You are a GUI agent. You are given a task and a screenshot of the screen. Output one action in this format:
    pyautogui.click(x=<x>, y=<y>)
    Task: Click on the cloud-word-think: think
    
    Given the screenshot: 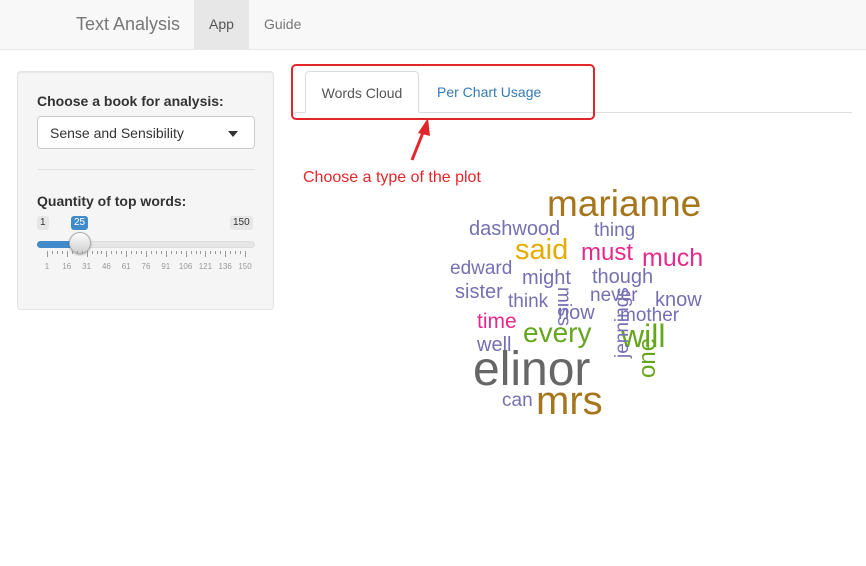 What is the action you would take?
    pyautogui.click(x=528, y=301)
    